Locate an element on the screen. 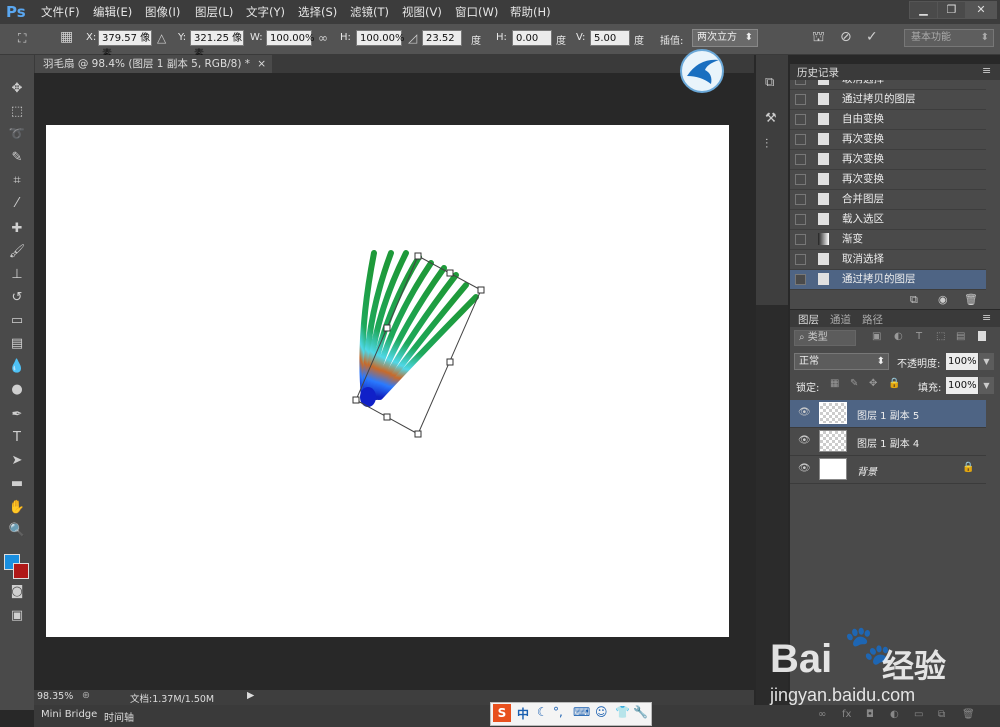 The height and width of the screenshot is (727, 1000). height-field: 100.00% is located at coordinates (380, 38).